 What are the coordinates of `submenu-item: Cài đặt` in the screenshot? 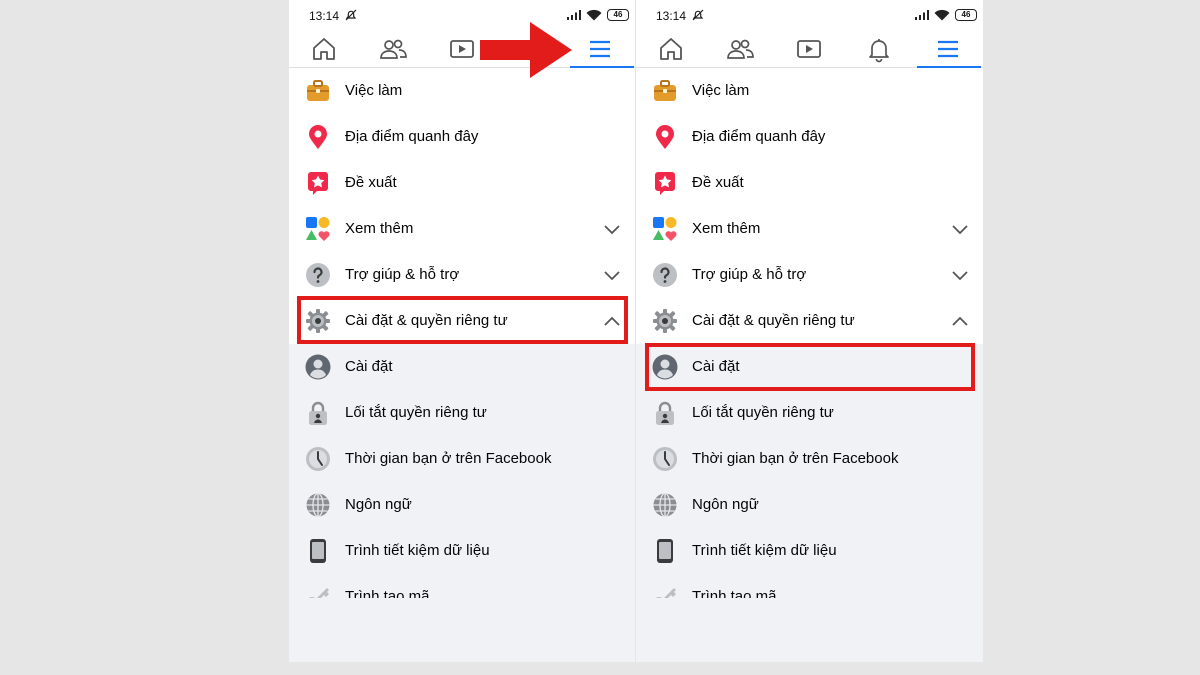 It's located at (462, 367).